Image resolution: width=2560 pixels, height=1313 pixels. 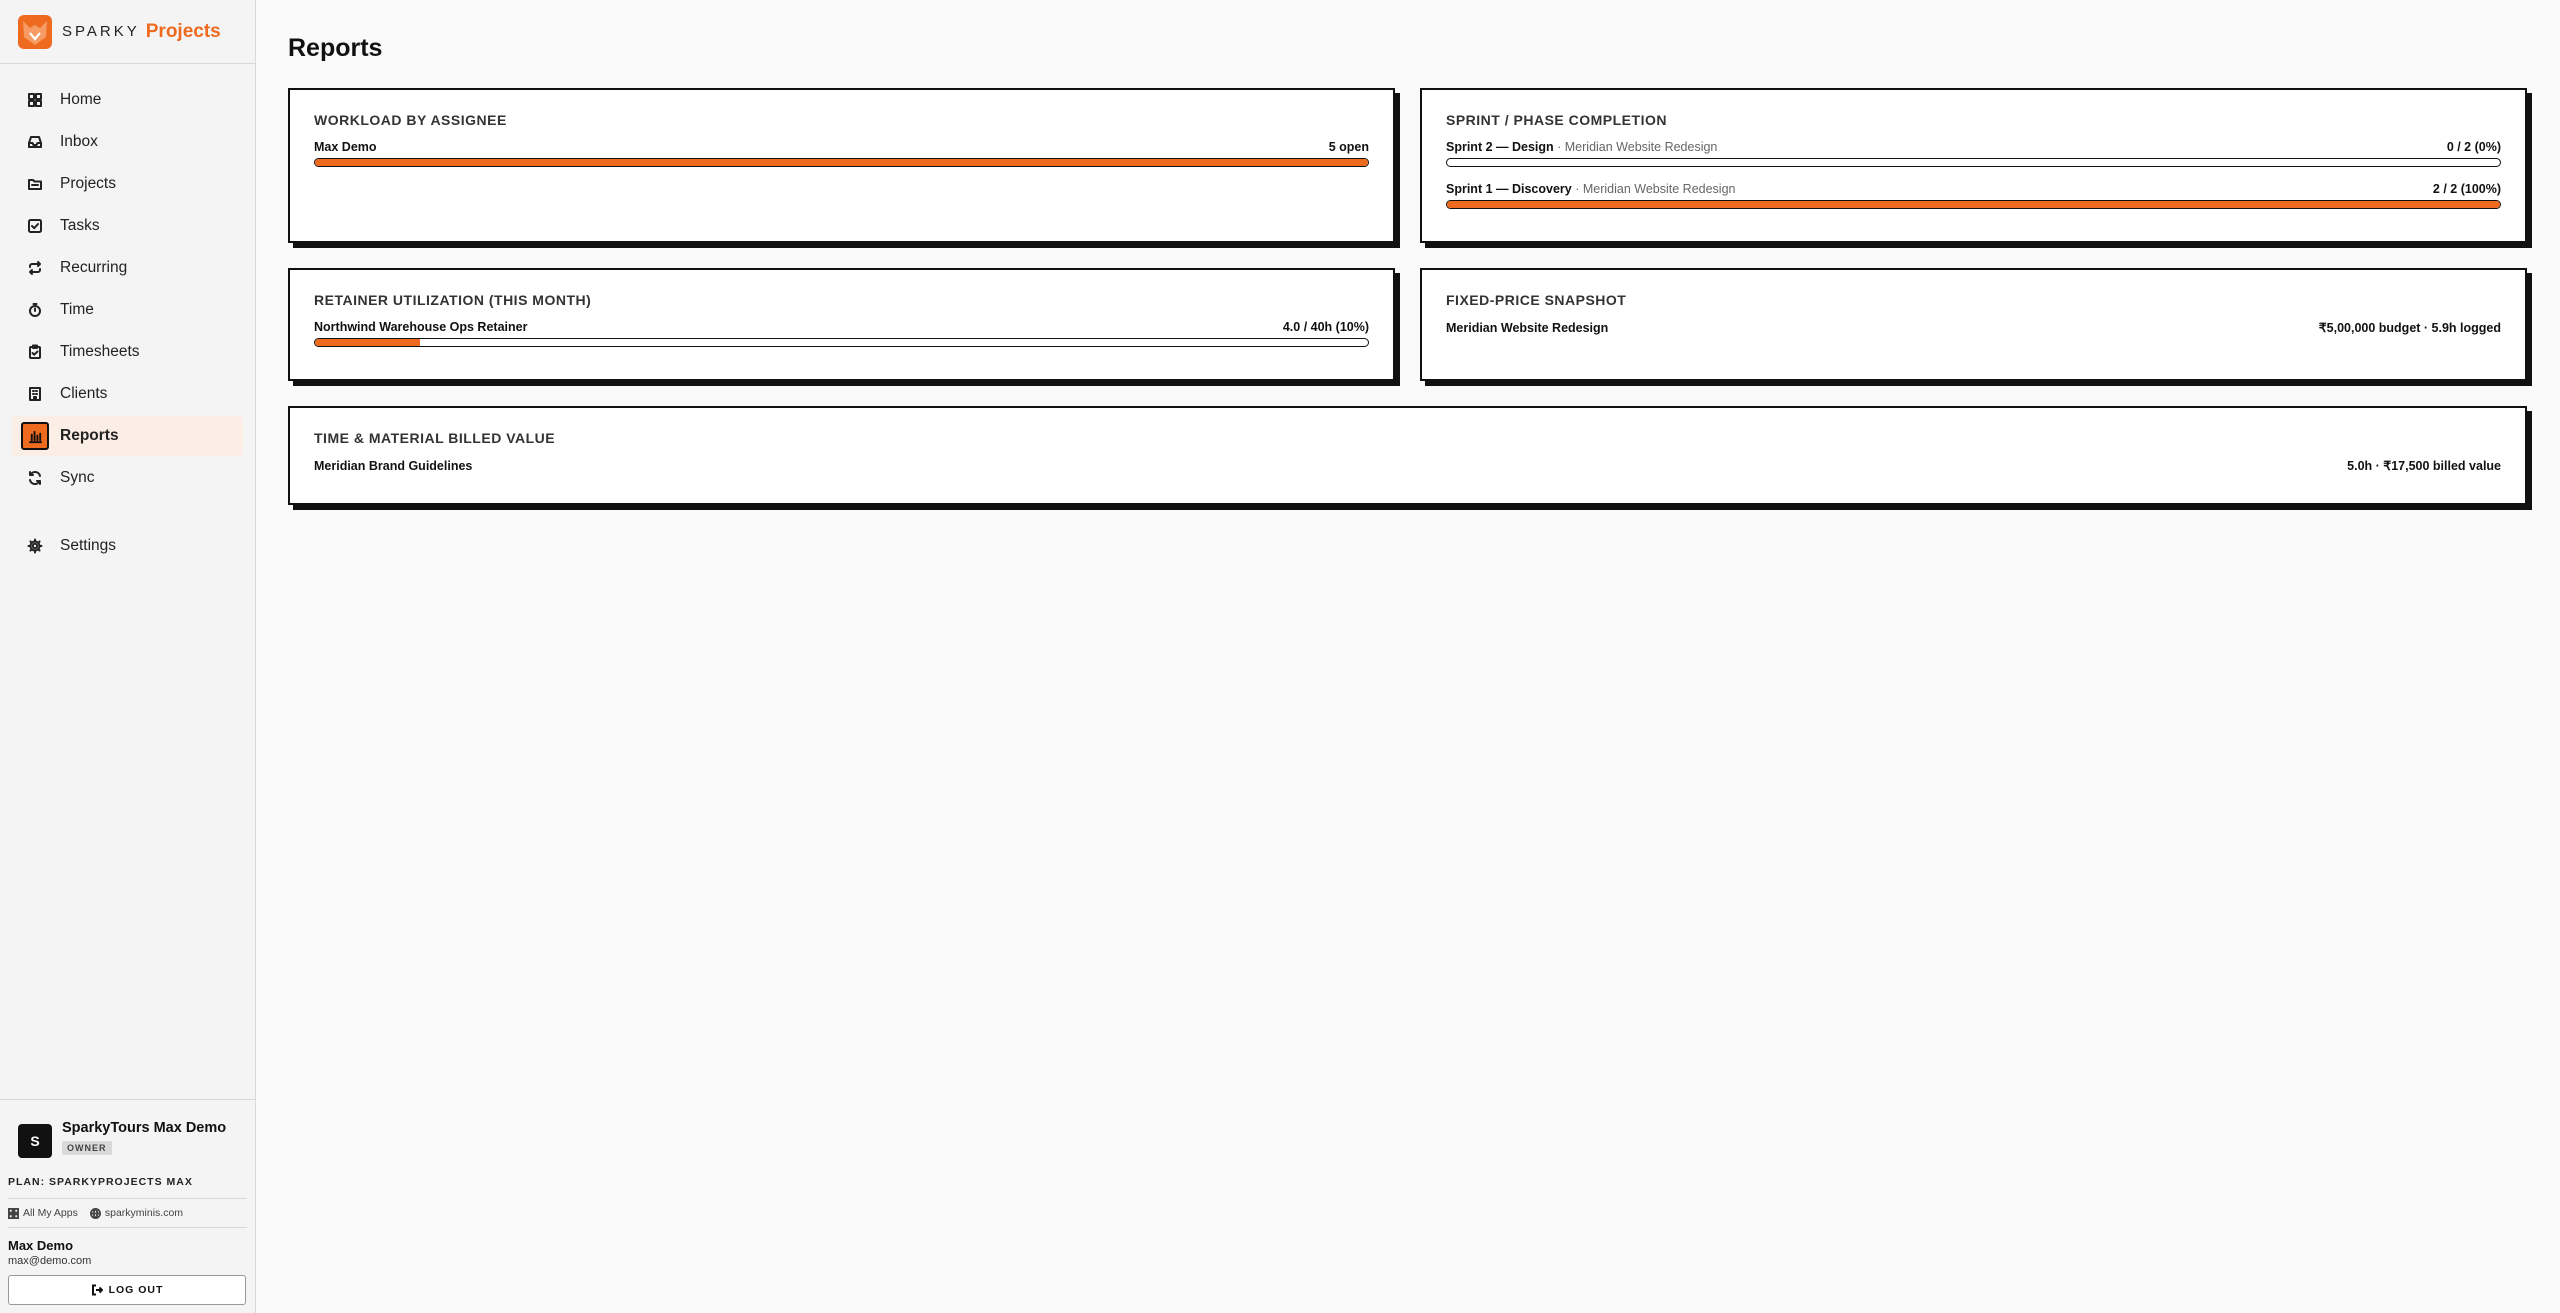 What do you see at coordinates (421, 327) in the screenshot?
I see `retainer-name: Northwind Warehouse Ops Retainer` at bounding box center [421, 327].